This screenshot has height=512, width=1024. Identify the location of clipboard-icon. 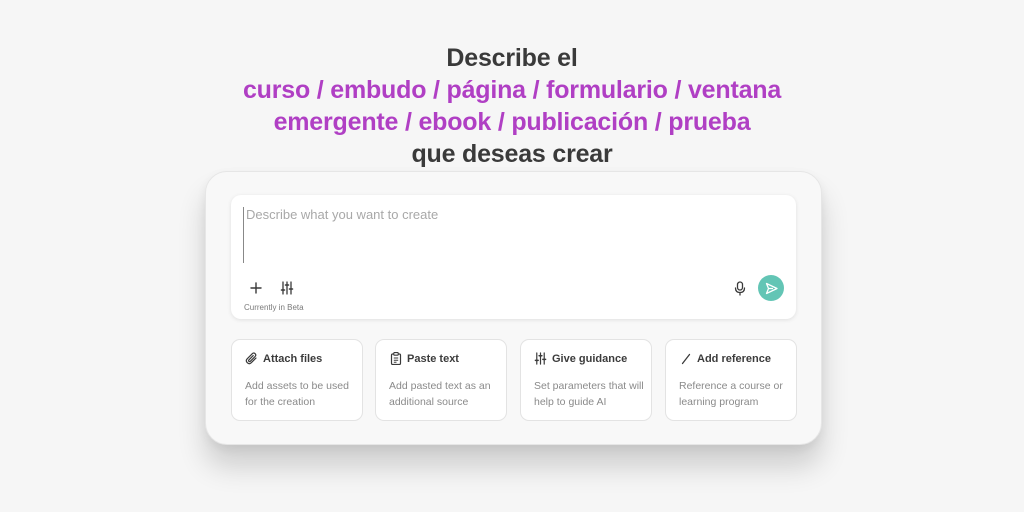
(395, 358).